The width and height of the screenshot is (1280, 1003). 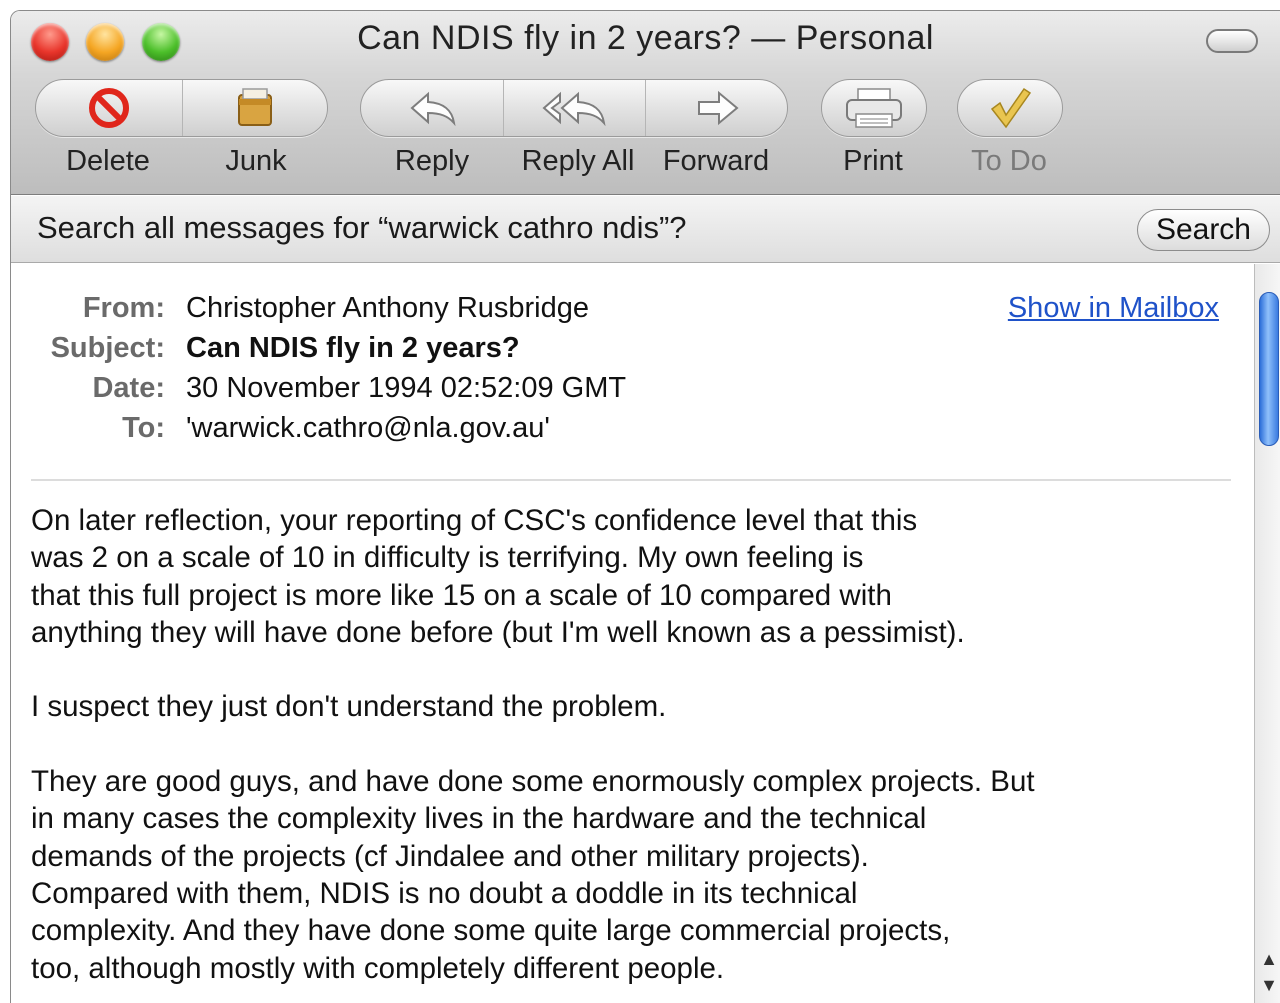 I want to click on junk-button, so click(x=254, y=108).